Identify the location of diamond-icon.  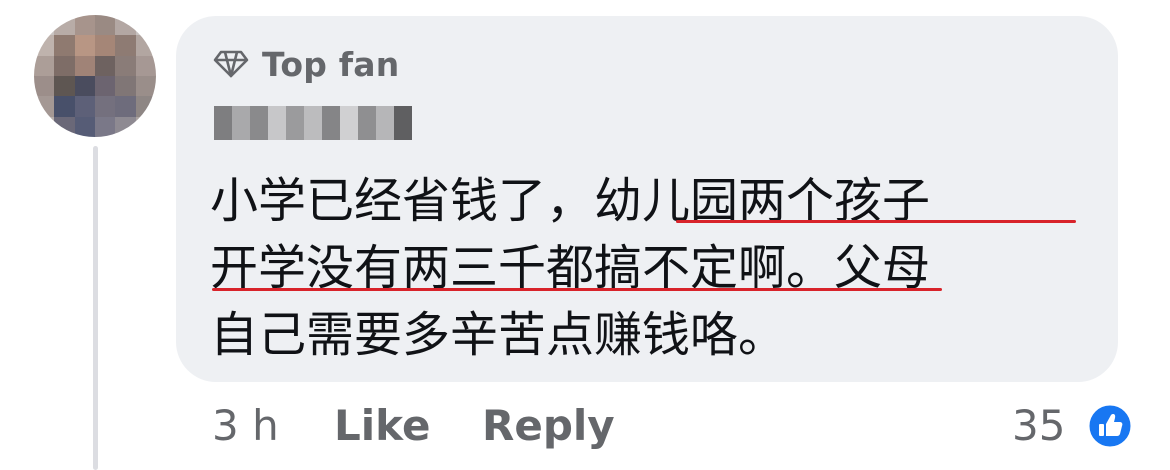
(231, 64).